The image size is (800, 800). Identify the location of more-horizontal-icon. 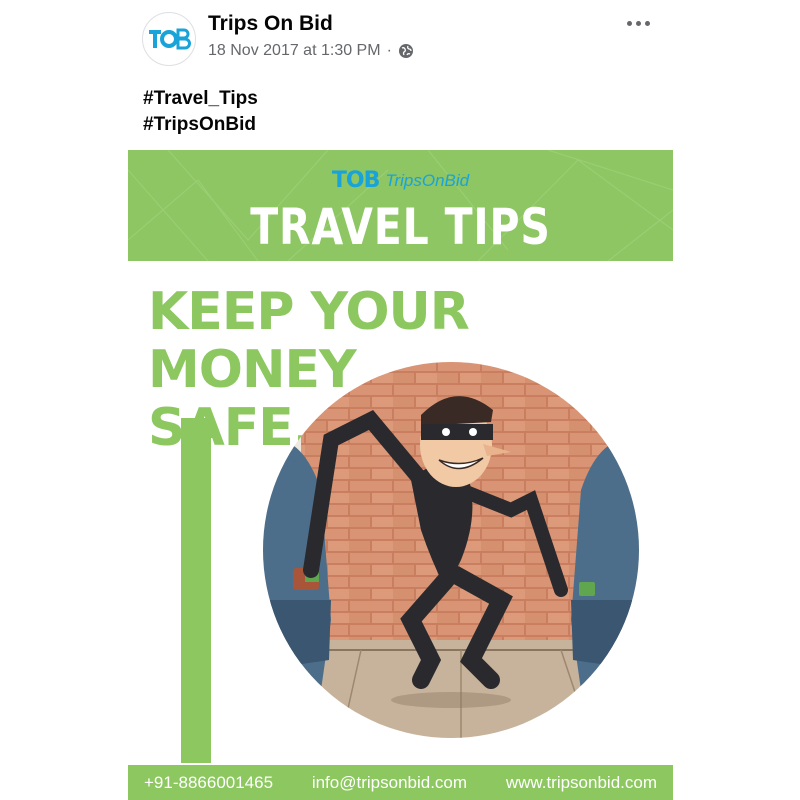
(629, 23).